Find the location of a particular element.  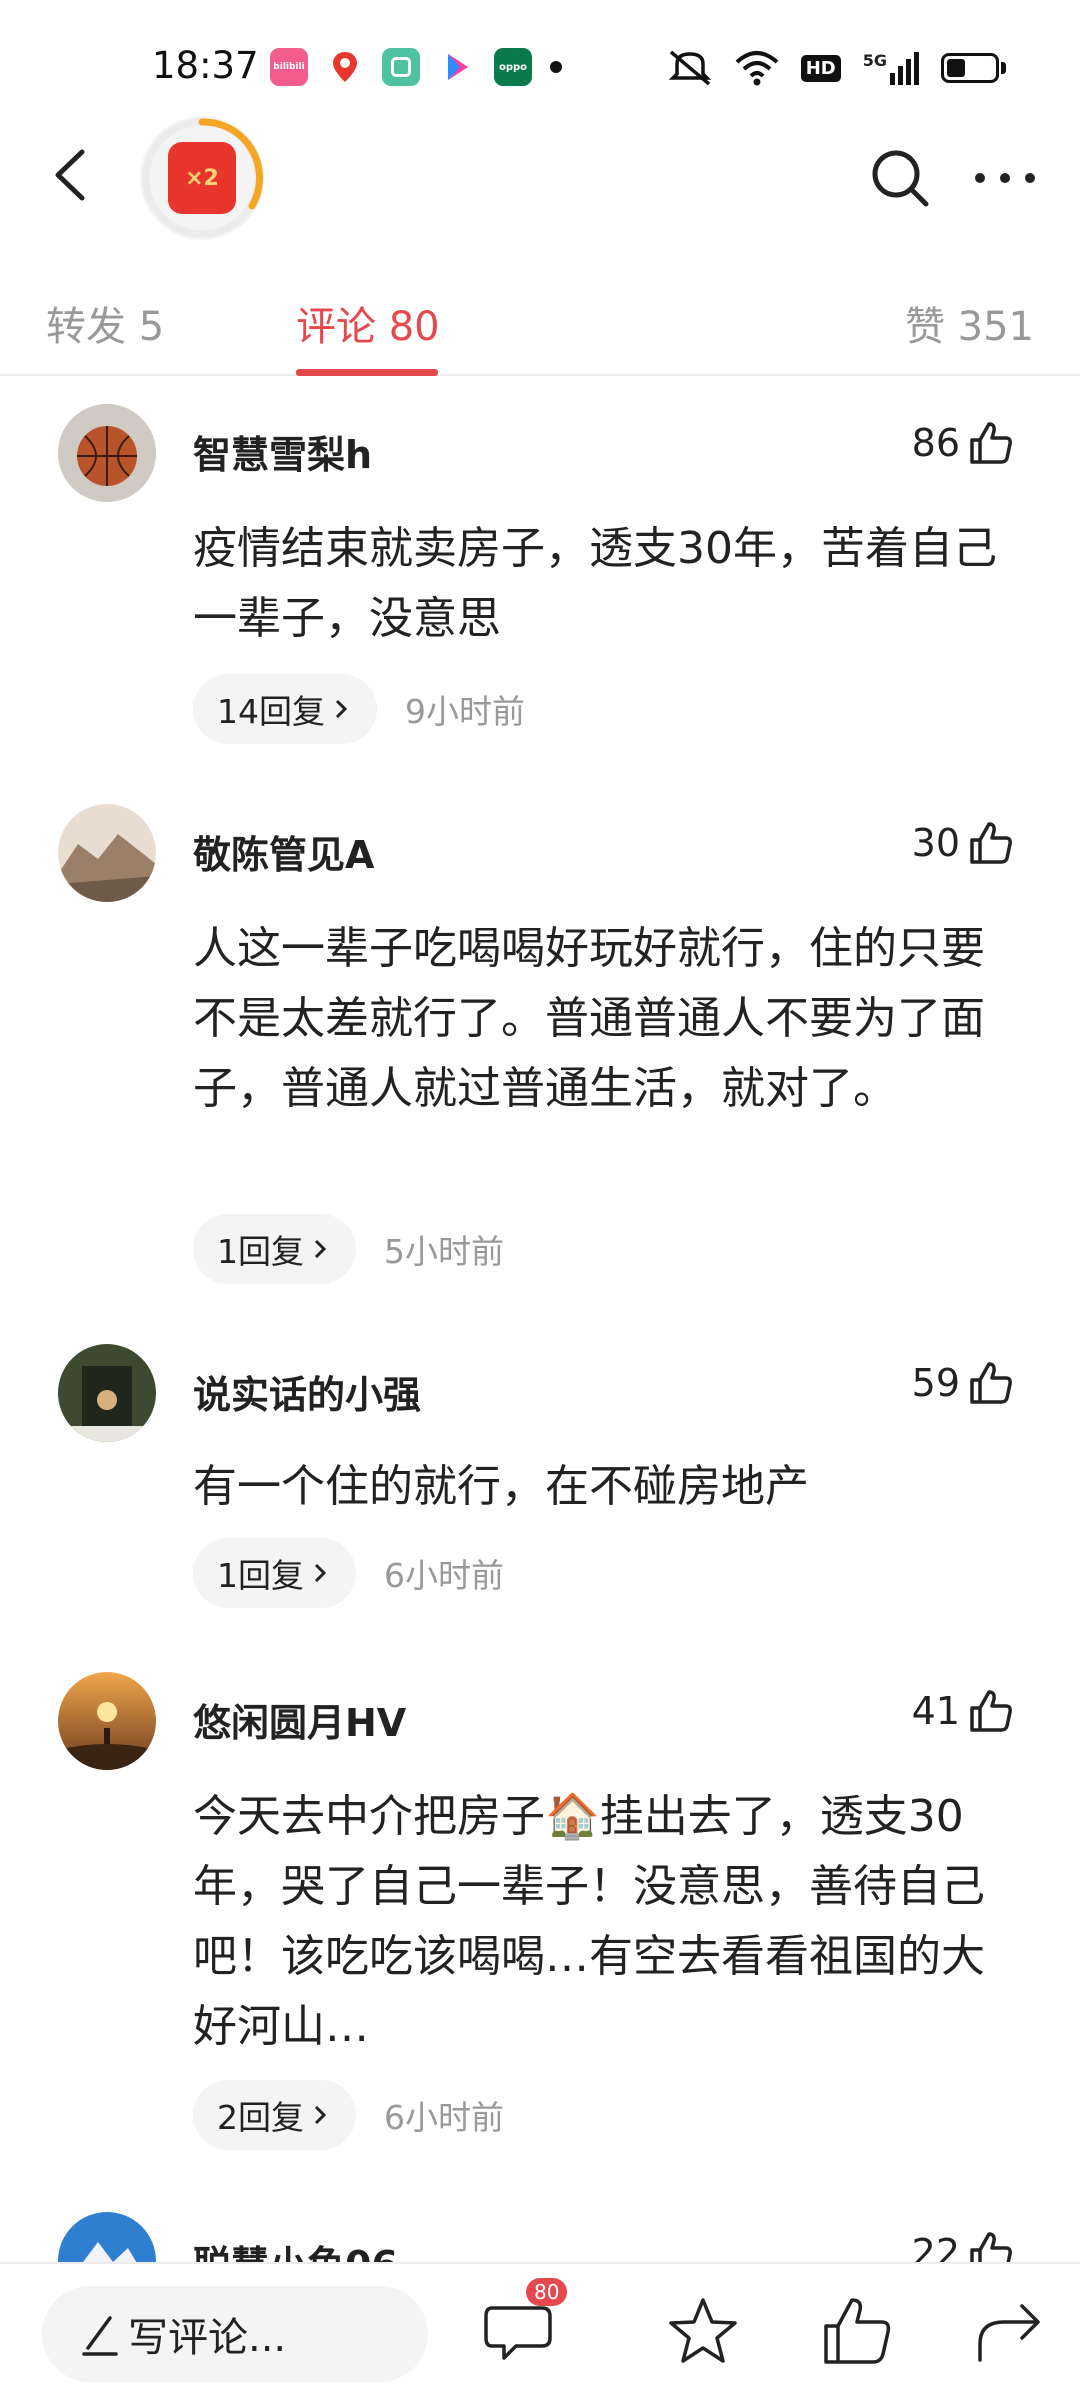

media-app-icon is located at coordinates (457, 67).